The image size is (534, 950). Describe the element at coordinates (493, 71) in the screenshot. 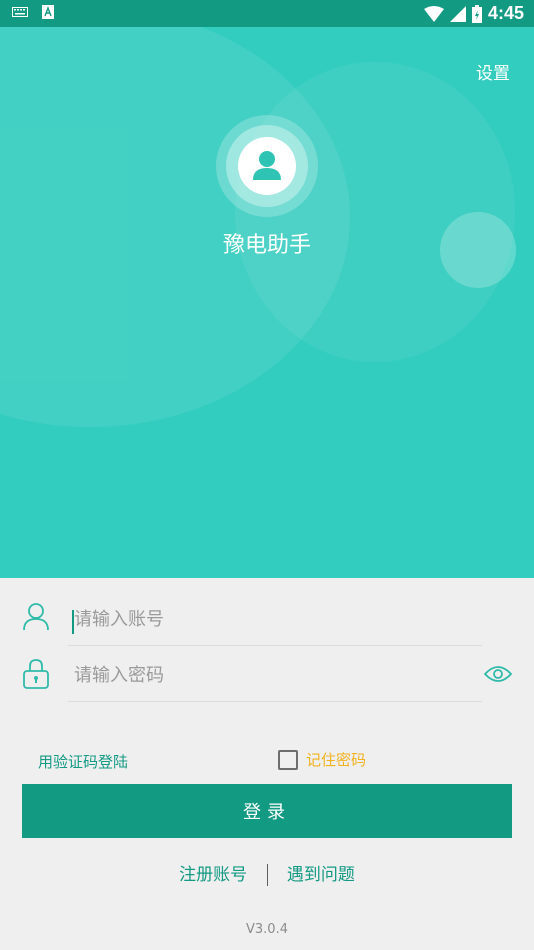

I see `settings-link: 设置` at that location.